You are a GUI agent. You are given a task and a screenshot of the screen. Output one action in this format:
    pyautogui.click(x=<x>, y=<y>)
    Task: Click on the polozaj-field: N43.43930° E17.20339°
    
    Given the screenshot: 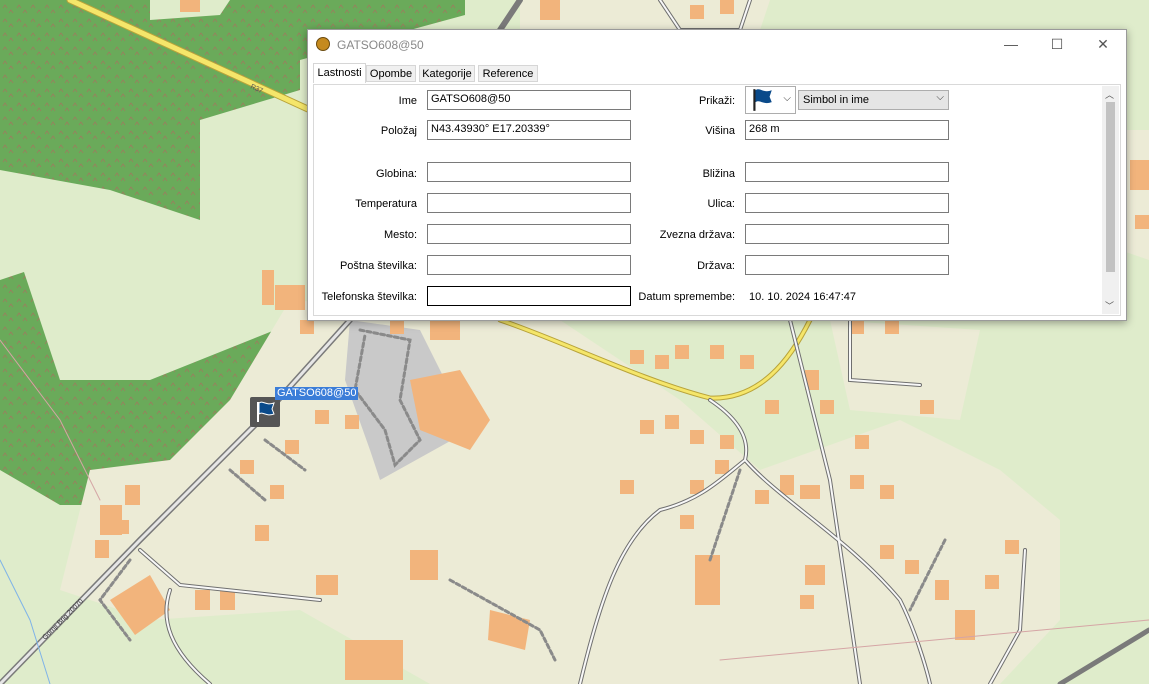 What is the action you would take?
    pyautogui.click(x=529, y=130)
    